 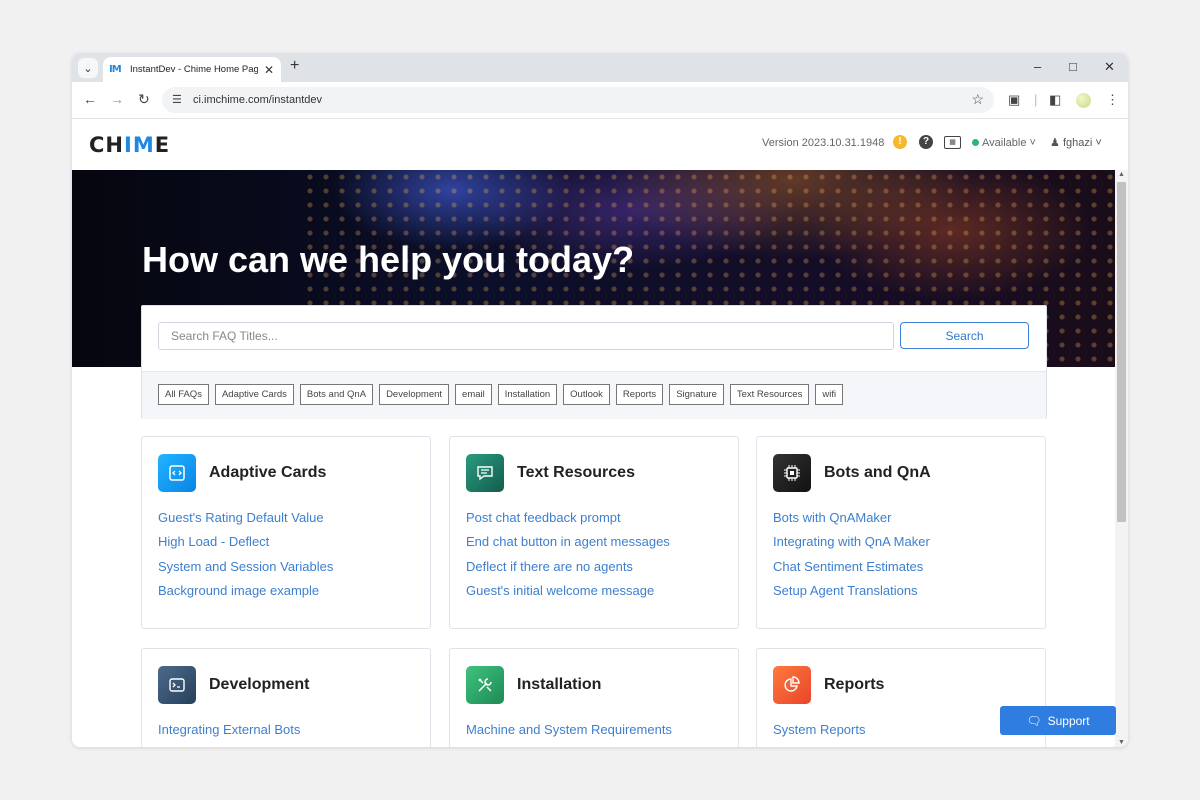 What do you see at coordinates (485, 473) in the screenshot?
I see `chat-bubble-icon` at bounding box center [485, 473].